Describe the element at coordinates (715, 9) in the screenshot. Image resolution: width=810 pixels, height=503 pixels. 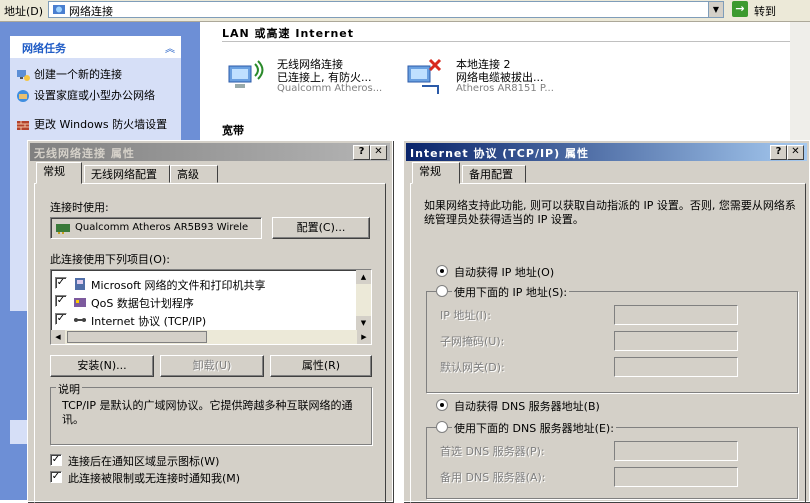
I see `address-dropdown-button: ▼` at that location.